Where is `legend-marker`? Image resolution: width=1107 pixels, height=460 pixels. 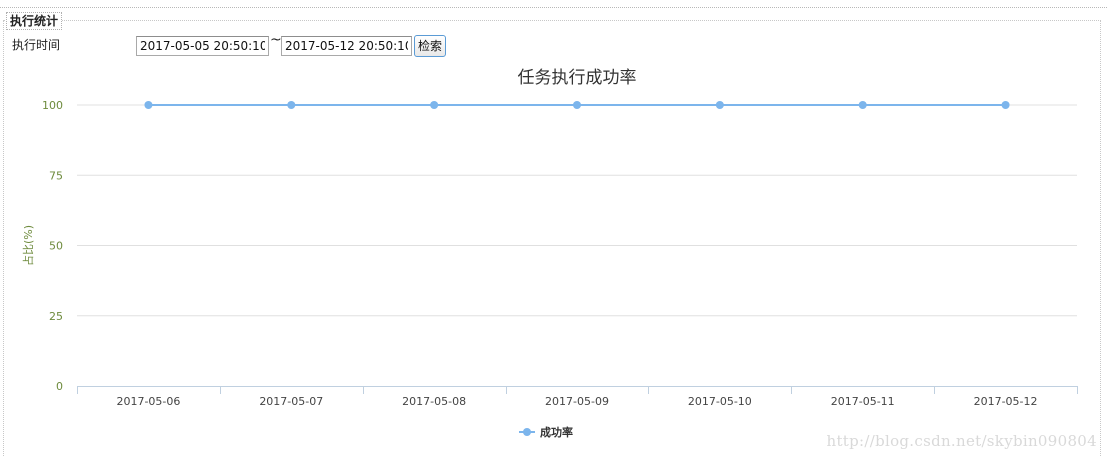 legend-marker is located at coordinates (527, 432).